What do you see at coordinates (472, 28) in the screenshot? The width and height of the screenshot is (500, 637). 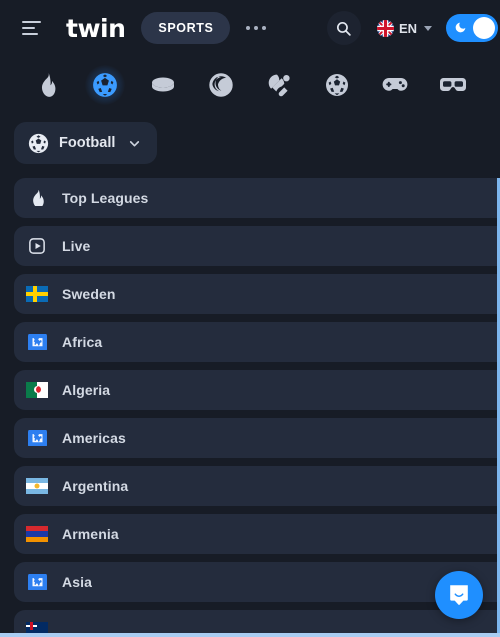 I see `dark-mode-toggle` at bounding box center [472, 28].